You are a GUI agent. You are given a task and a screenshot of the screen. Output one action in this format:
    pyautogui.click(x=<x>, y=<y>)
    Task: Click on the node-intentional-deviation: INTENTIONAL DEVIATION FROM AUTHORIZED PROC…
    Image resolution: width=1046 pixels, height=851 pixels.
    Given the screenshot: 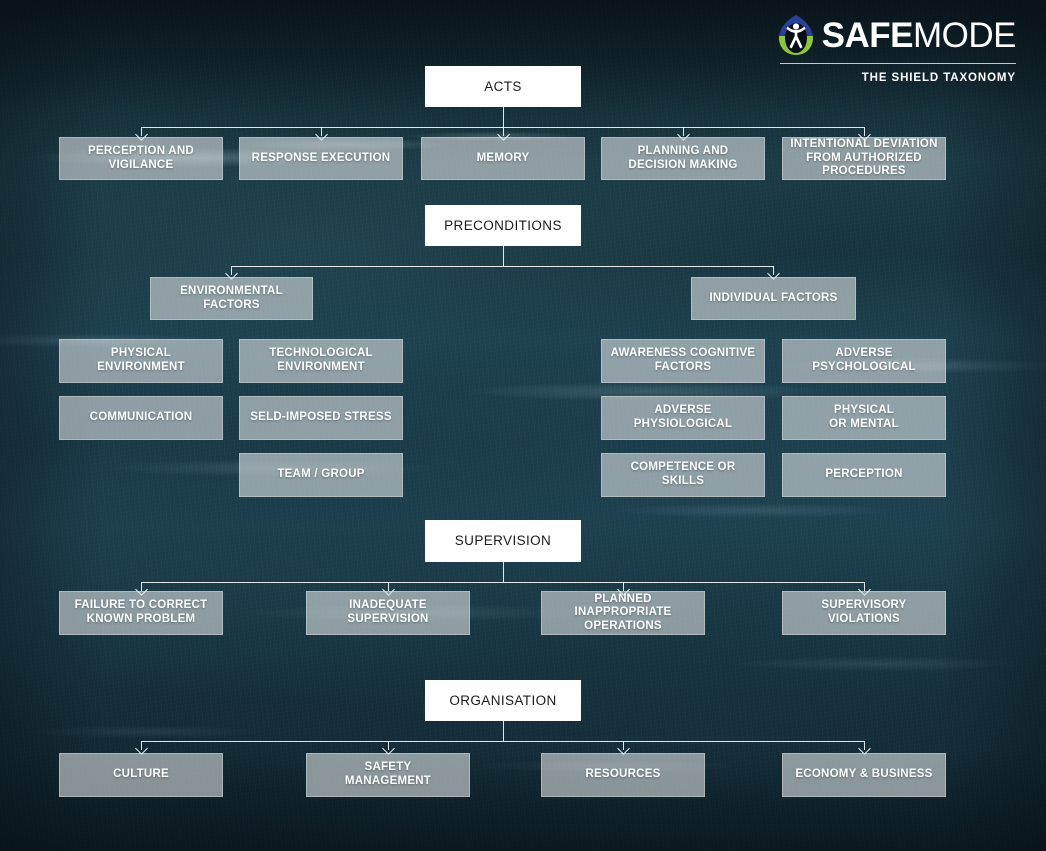 What is the action you would take?
    pyautogui.click(x=864, y=158)
    